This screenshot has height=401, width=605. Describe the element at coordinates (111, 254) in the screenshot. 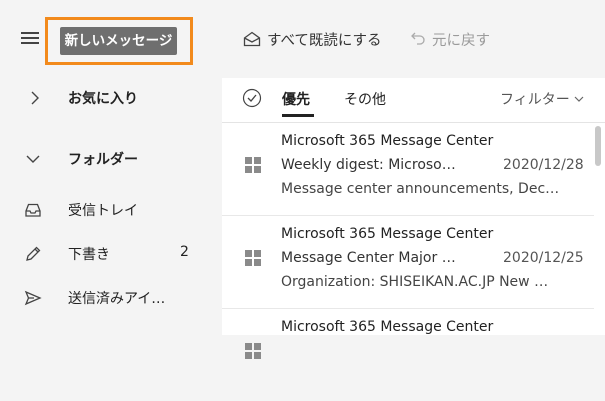

I see `sidebar-item-drafts: 下書き 2` at that location.